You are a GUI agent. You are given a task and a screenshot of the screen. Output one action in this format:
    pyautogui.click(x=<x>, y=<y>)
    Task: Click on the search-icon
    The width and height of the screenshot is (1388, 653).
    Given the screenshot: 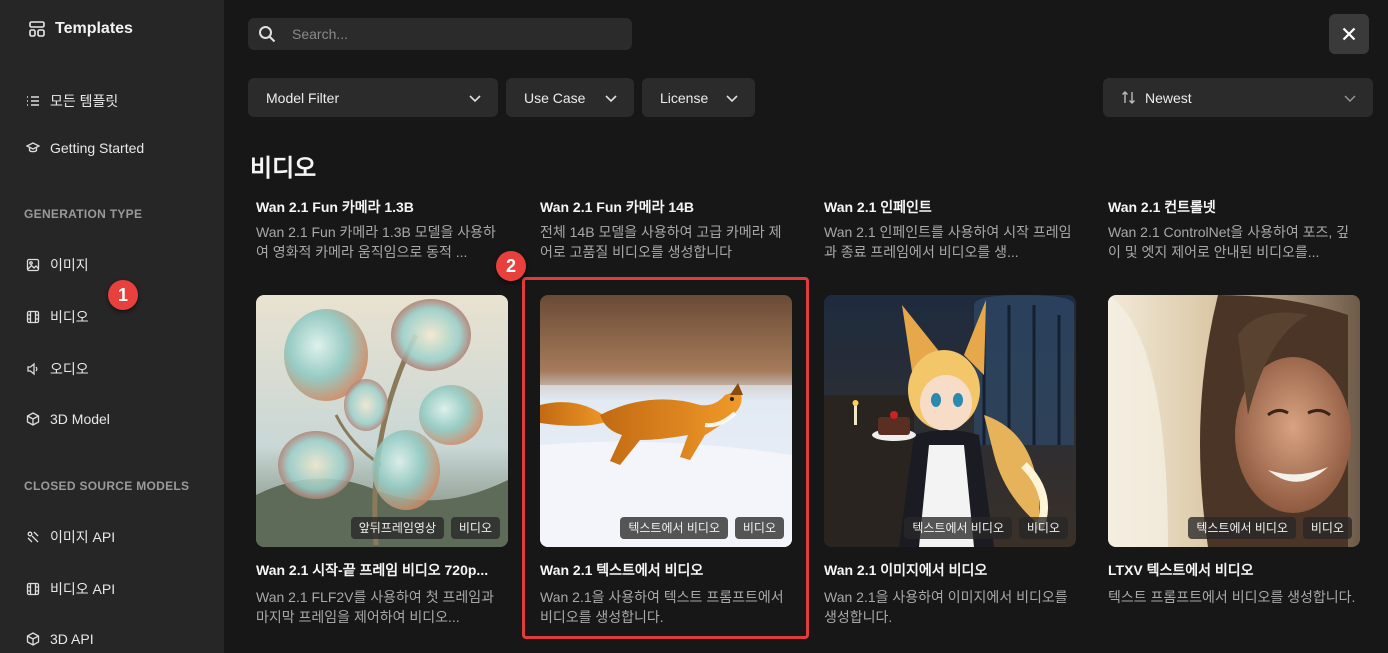 What is the action you would take?
    pyautogui.click(x=267, y=34)
    